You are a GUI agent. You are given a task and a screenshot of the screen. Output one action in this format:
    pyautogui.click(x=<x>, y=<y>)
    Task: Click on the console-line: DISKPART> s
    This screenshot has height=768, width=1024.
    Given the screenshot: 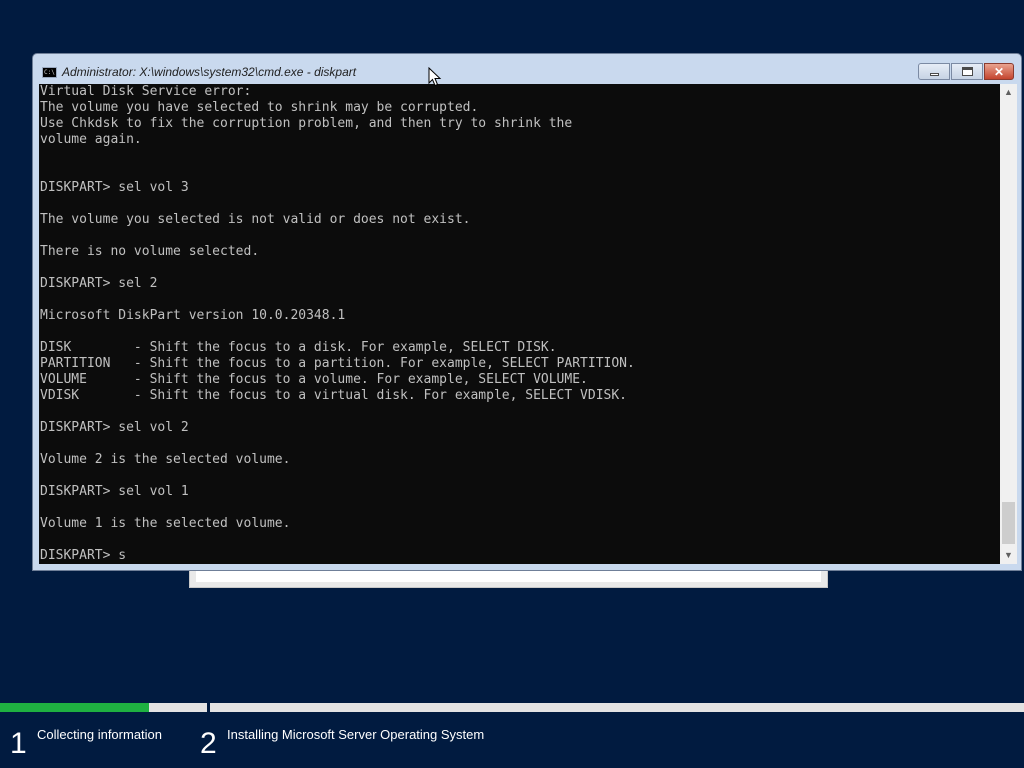 What is the action you would take?
    pyautogui.click(x=83, y=555)
    